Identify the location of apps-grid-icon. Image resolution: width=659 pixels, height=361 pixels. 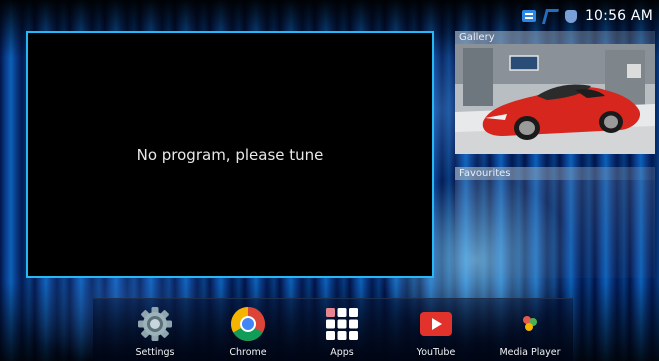
(342, 324).